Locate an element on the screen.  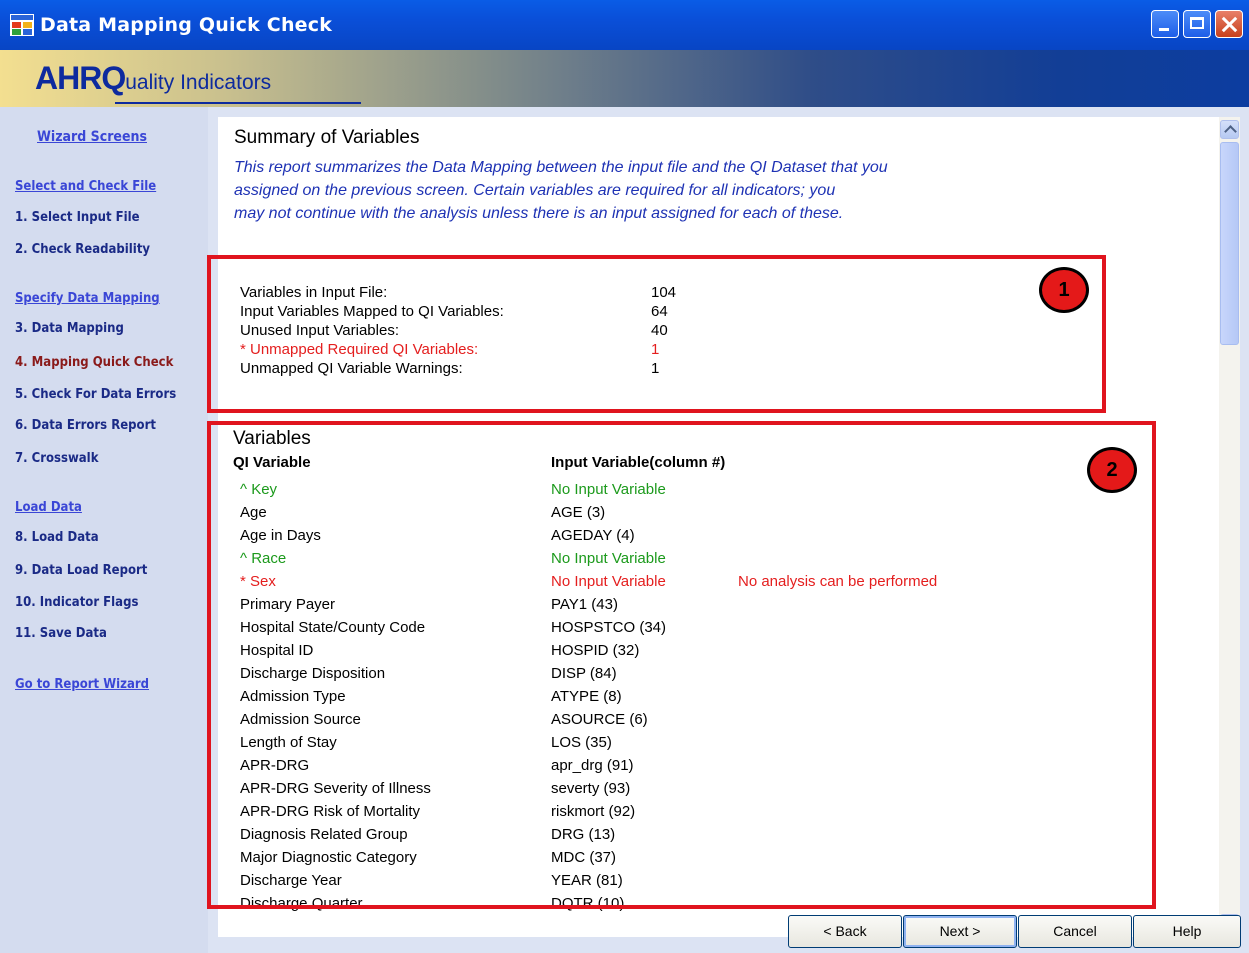
sidebar-item-check-for-data-errors: 5. Check For Data Errors is located at coordinates (95, 394).